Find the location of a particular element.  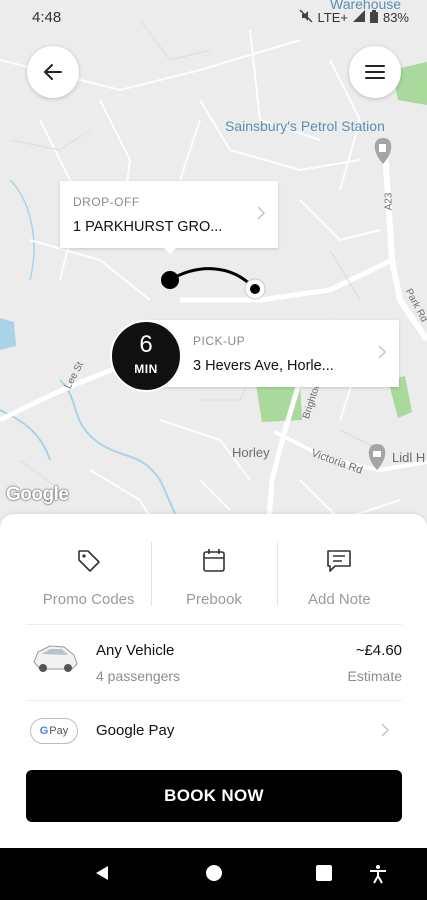

google-pay-icon: G Pay is located at coordinates (54, 731).